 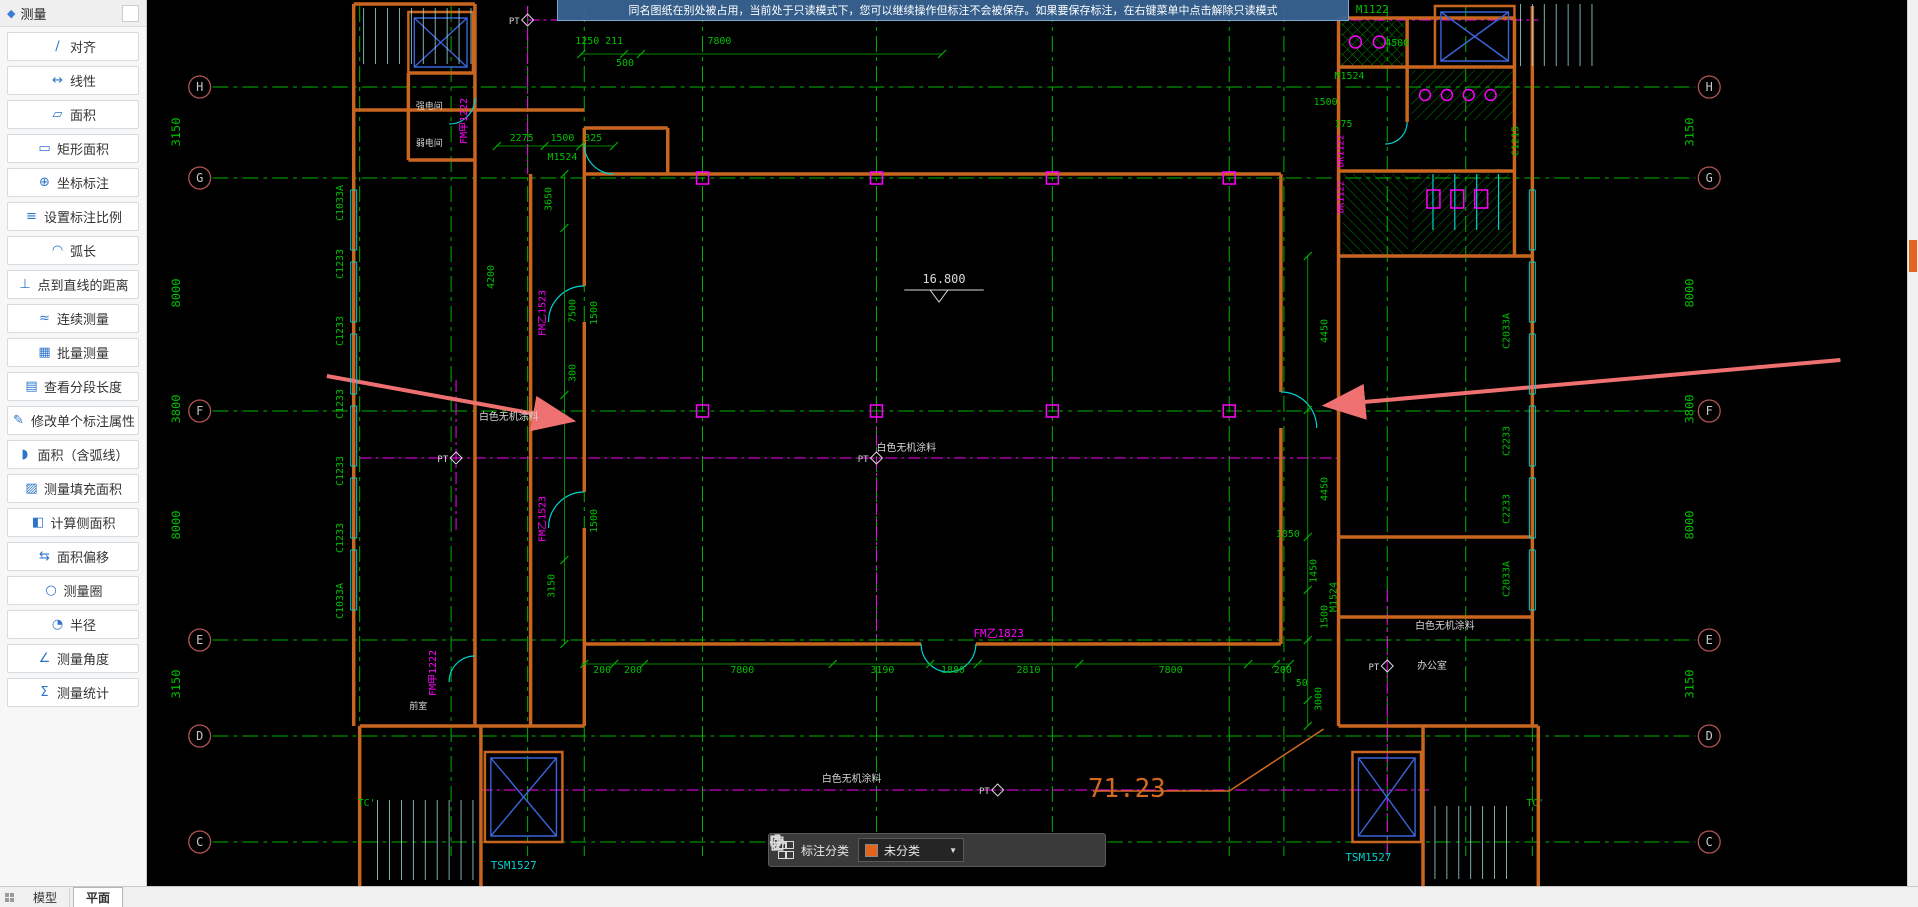 I want to click on cad-text: 1850, so click(x=1288, y=534).